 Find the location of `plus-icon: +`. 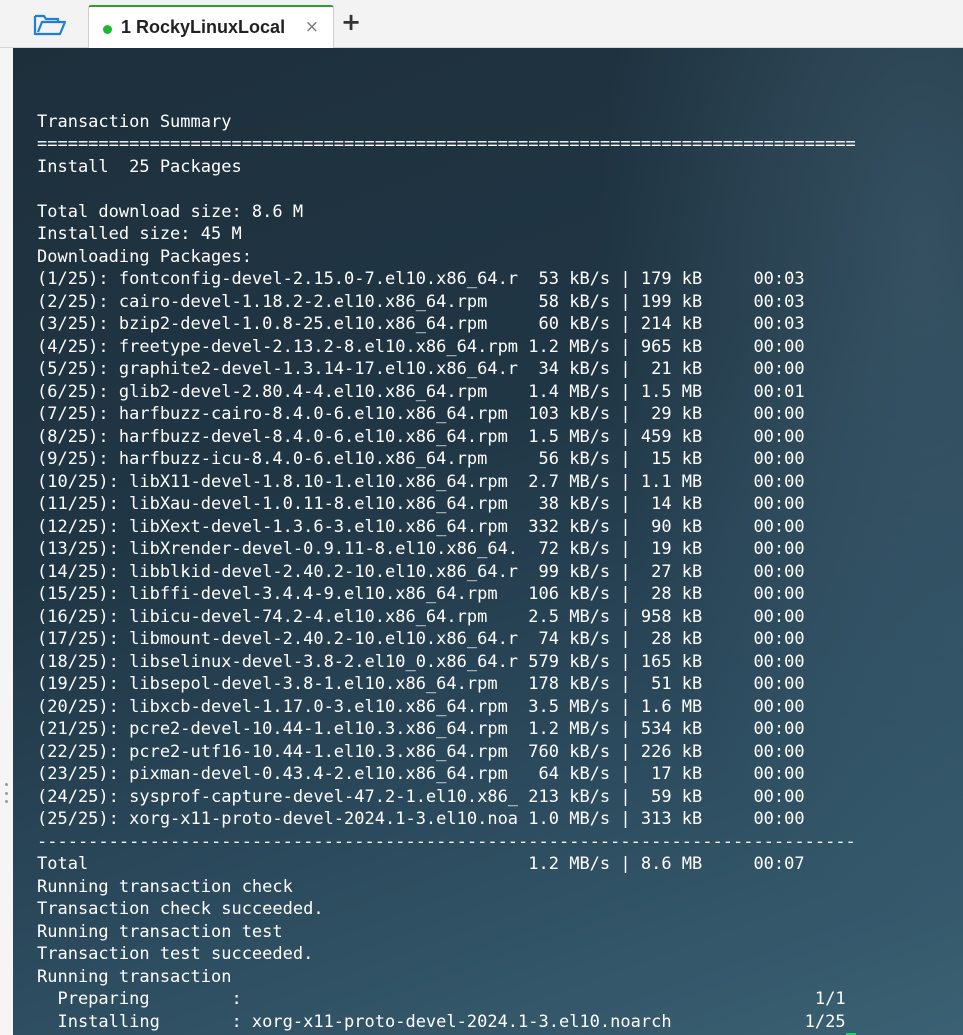

plus-icon: + is located at coordinates (351, 22).